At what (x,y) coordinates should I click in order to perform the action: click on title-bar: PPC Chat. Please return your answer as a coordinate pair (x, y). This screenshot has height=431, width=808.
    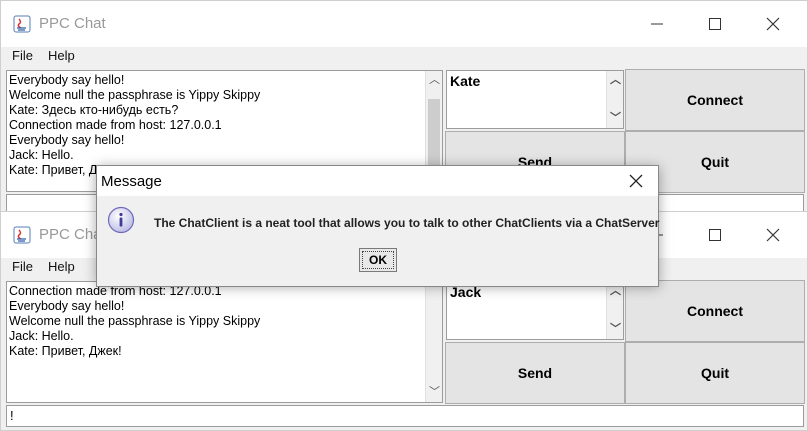
    Looking at the image, I should click on (404, 24).